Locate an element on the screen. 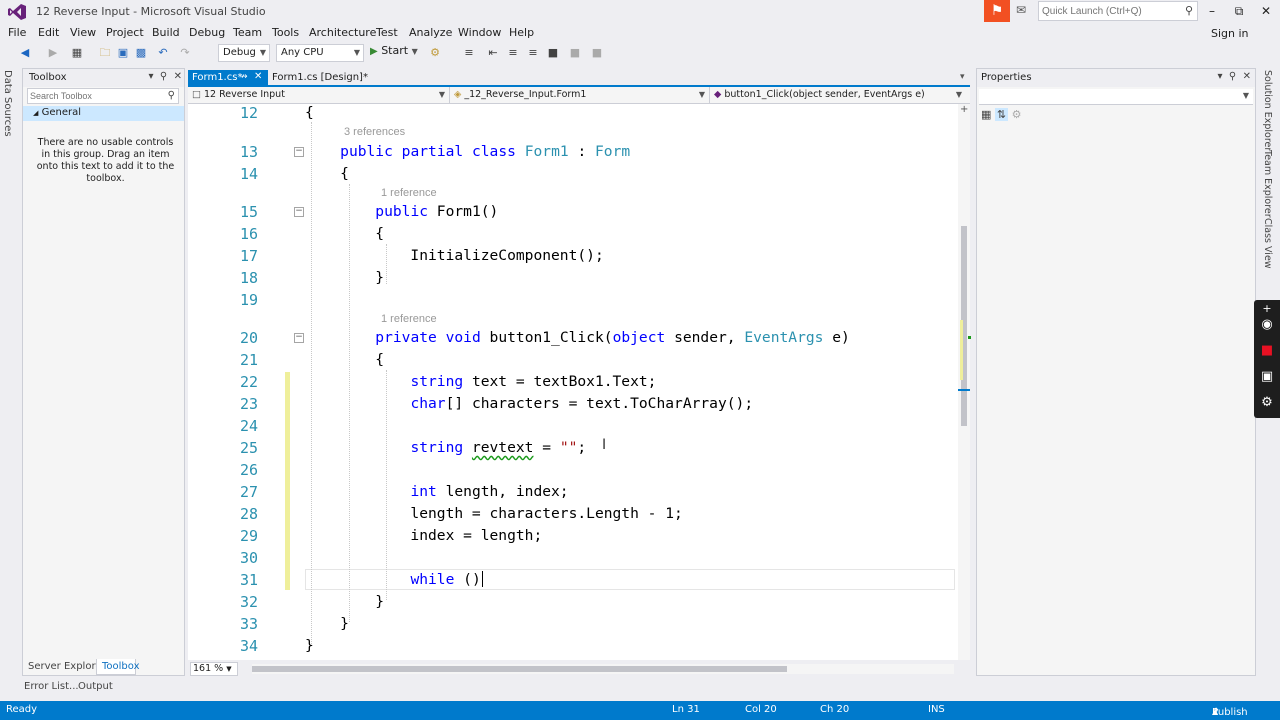 The image size is (1280, 720). team-explorer-tab: Team Explorer is located at coordinates (1267, 184).